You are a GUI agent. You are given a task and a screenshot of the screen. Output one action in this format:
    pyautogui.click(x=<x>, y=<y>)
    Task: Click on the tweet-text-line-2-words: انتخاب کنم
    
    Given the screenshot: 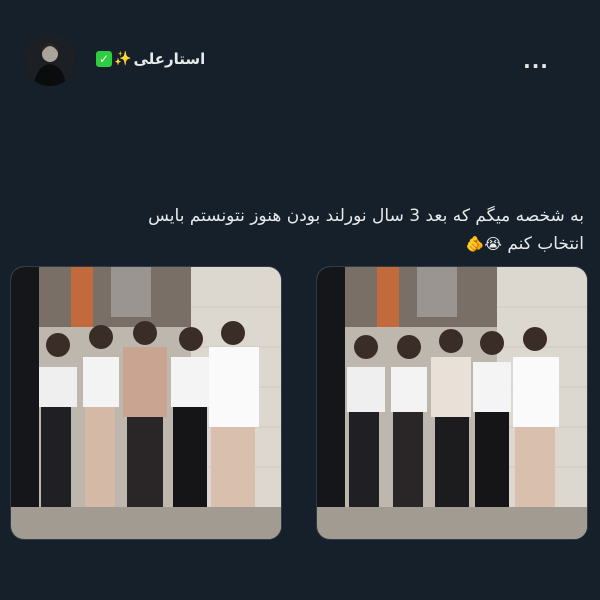 What is the action you would take?
    pyautogui.click(x=545, y=244)
    